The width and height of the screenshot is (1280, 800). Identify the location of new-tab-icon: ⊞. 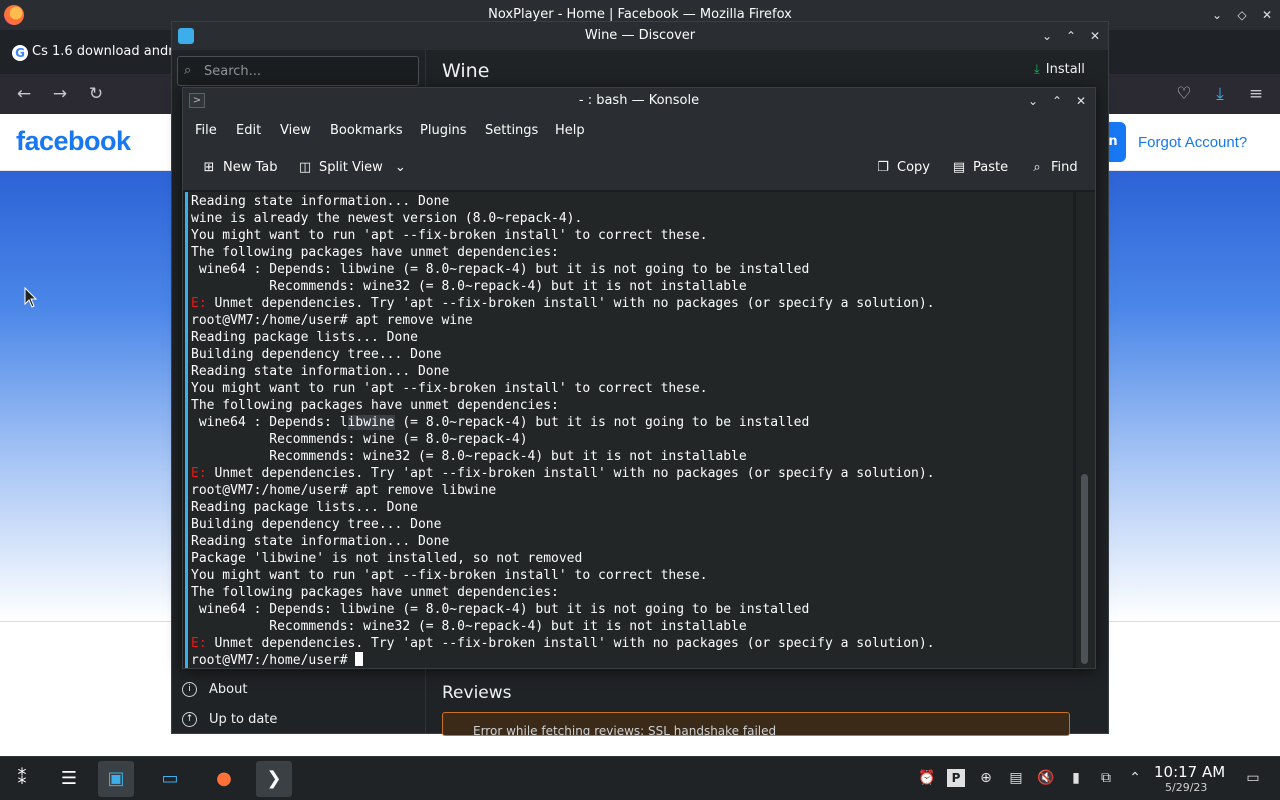
(209, 167).